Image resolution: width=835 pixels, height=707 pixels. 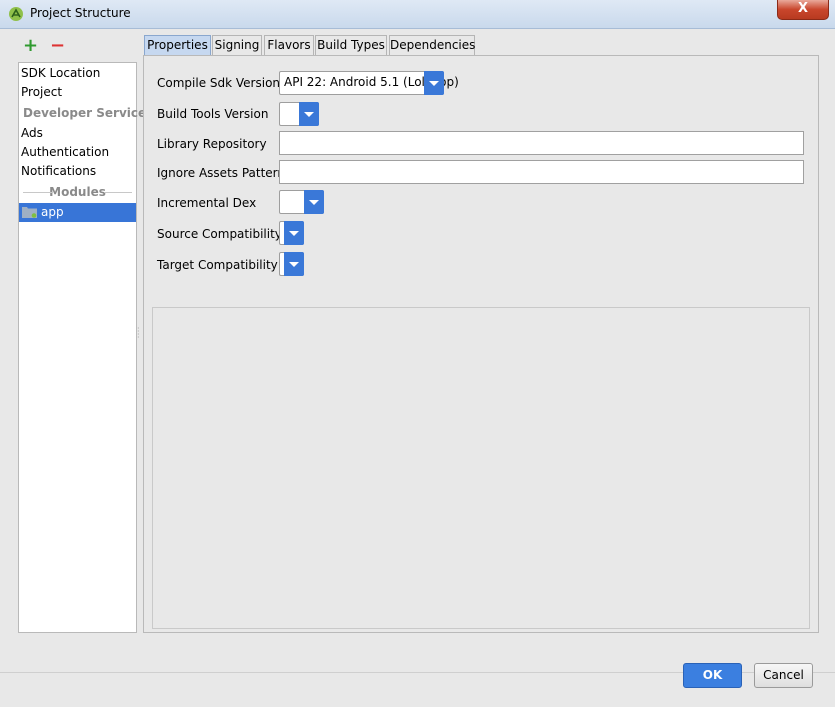 I want to click on ignore-assets-label: Ignore Assets Pattern, so click(x=221, y=173).